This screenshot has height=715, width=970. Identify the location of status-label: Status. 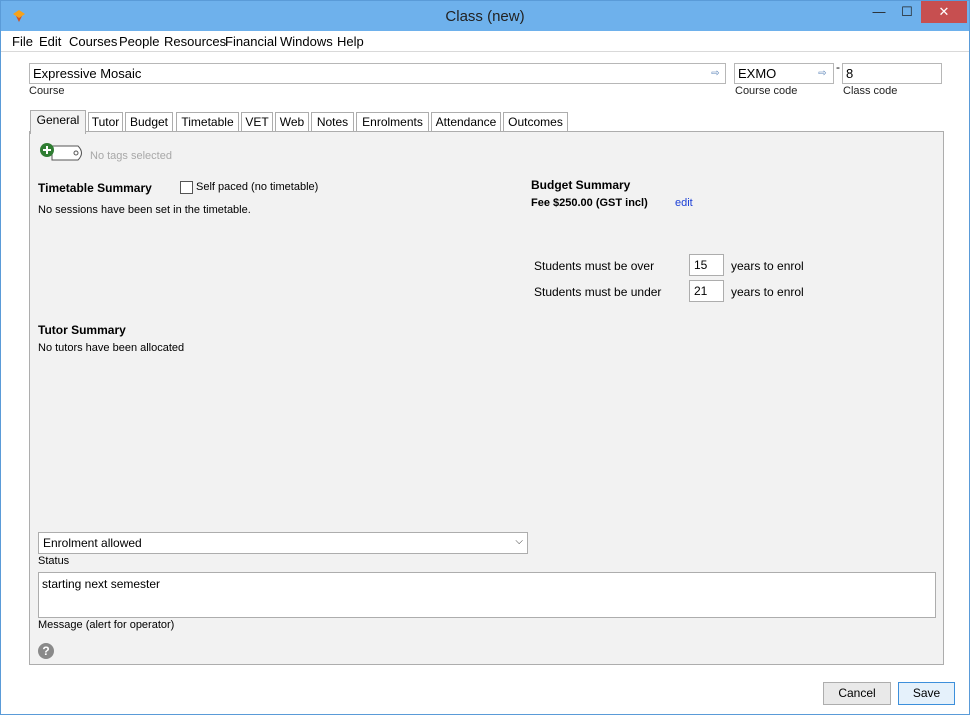
(54, 561).